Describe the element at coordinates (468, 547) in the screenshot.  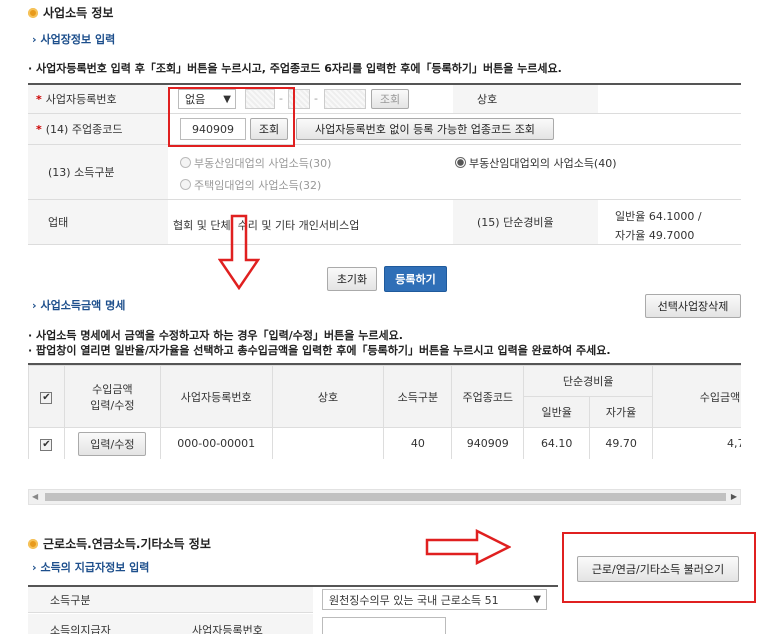
I see `annotation-right-arrow-icon` at that location.